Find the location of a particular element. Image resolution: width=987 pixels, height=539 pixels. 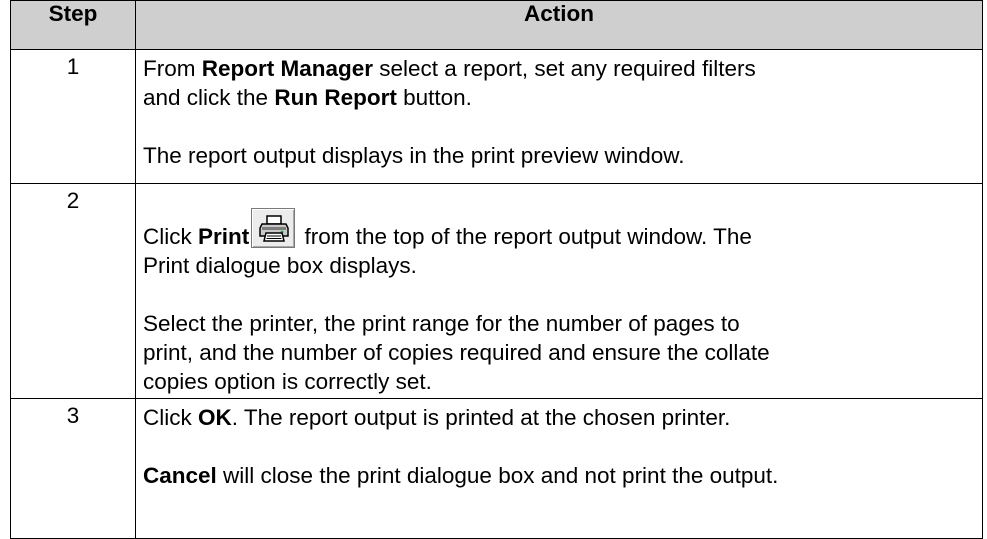

action-column-header: Action is located at coordinates (559, 25).